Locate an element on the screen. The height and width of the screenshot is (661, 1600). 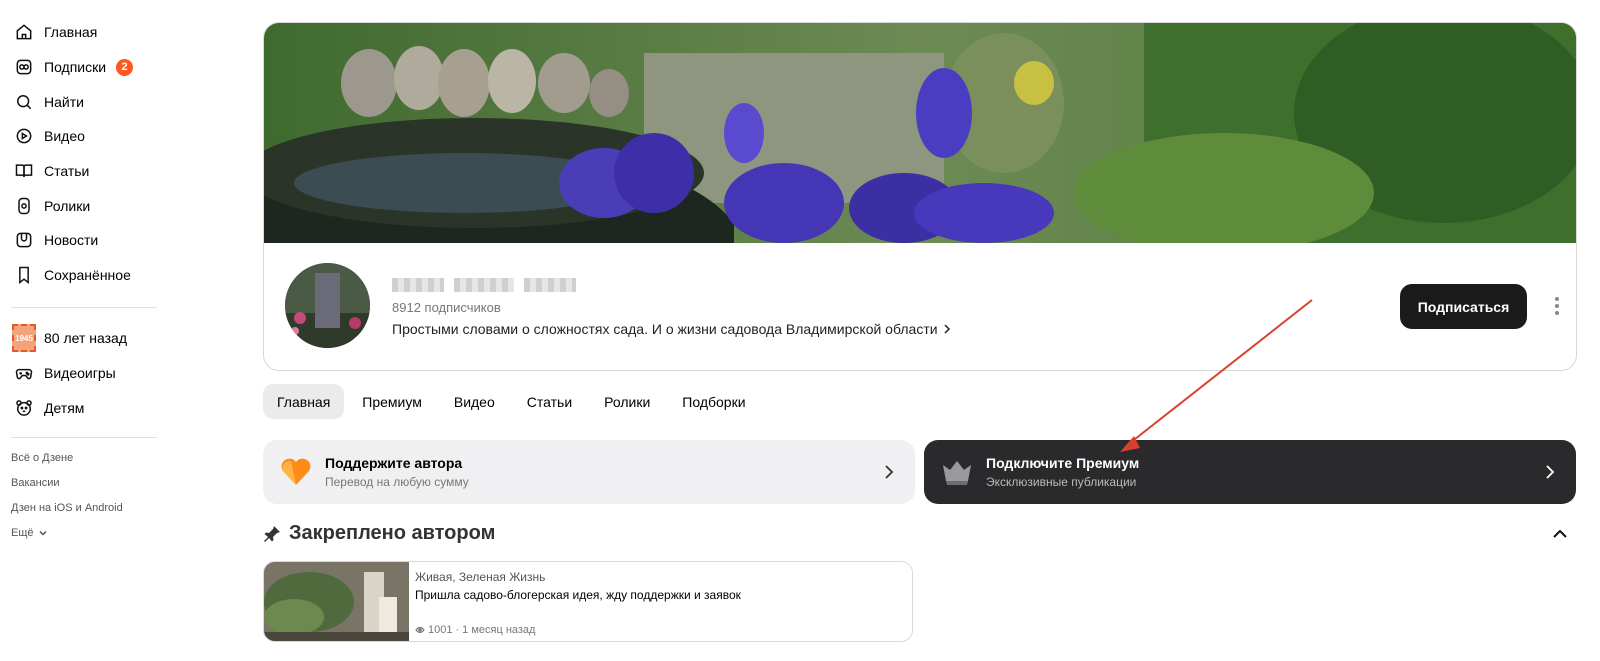
news-icon is located at coordinates (24, 240).